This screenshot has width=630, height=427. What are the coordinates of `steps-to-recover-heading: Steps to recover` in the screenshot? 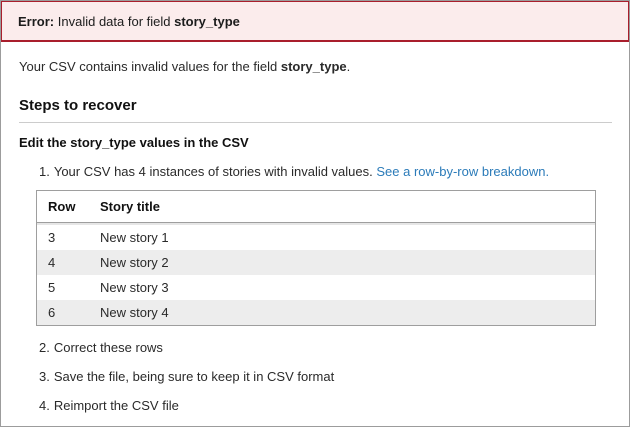 It's located at (78, 105).